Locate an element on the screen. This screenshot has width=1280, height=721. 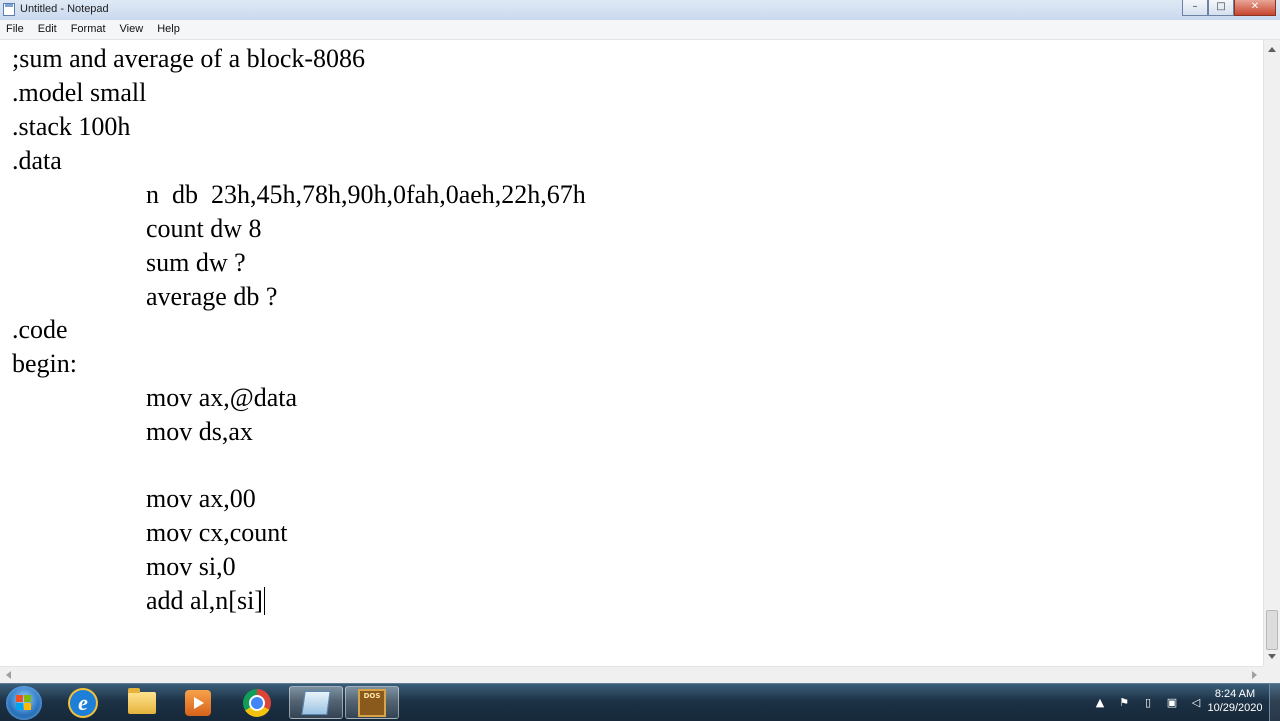
taskbar: e DOS ▲ ⚑ ▯ ▣ ◁ 8:24 AM 10/29/2020 is located at coordinates (640, 702).